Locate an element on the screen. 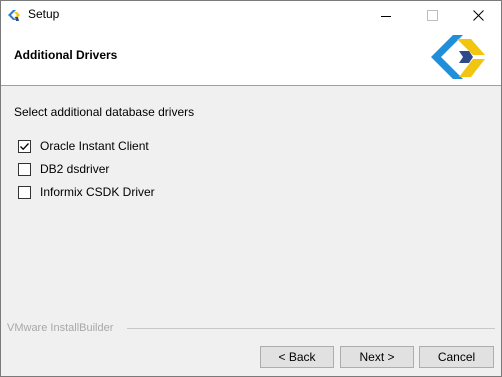  oracle-label: Oracle Instant Client is located at coordinates (94, 146).